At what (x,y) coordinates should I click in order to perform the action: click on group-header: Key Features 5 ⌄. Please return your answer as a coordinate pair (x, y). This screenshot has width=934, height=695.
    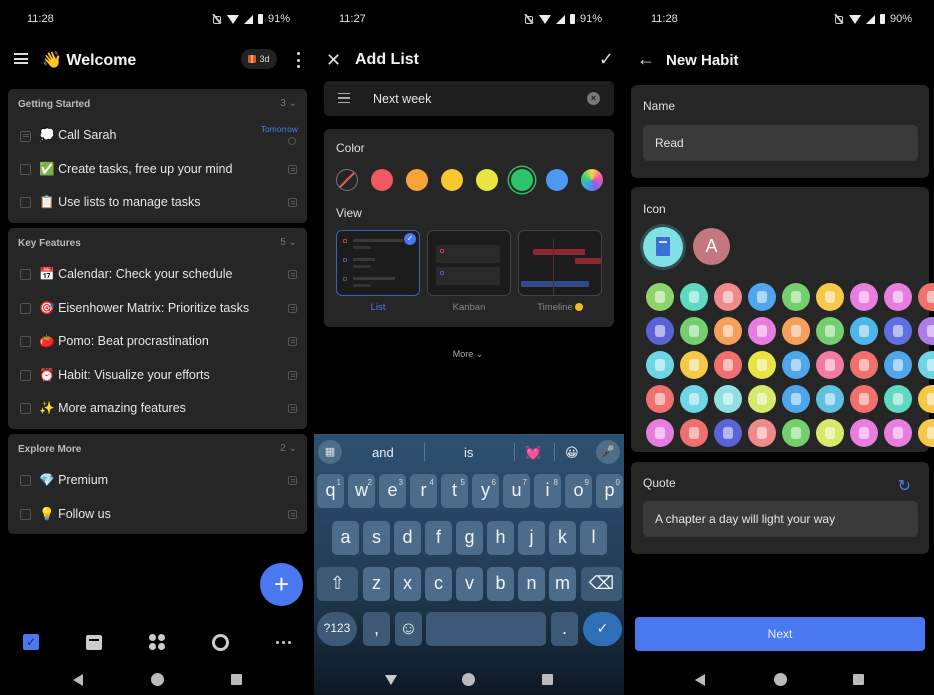
    Looking at the image, I should click on (157, 243).